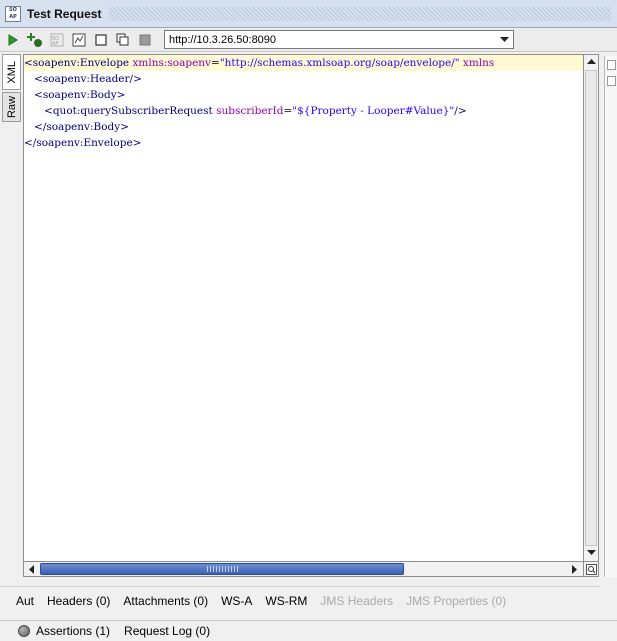  Describe the element at coordinates (610, 316) in the screenshot. I see `response-pane-edge` at that location.